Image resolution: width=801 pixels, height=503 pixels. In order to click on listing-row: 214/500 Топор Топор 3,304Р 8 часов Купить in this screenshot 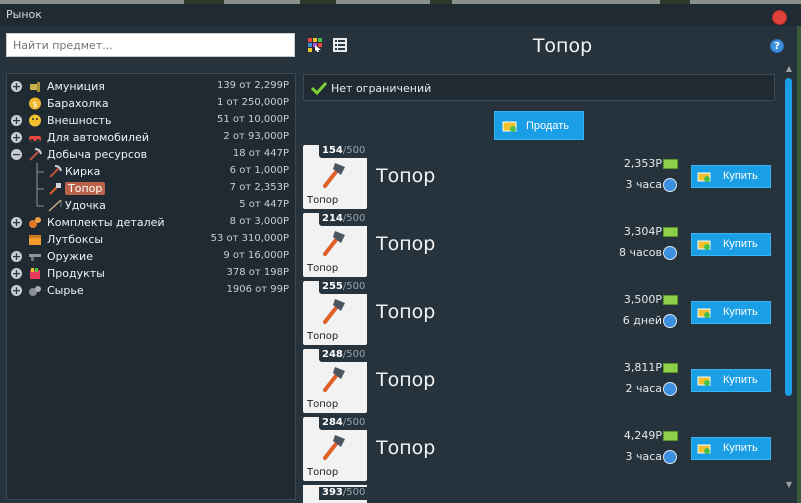, I will do `click(539, 245)`.